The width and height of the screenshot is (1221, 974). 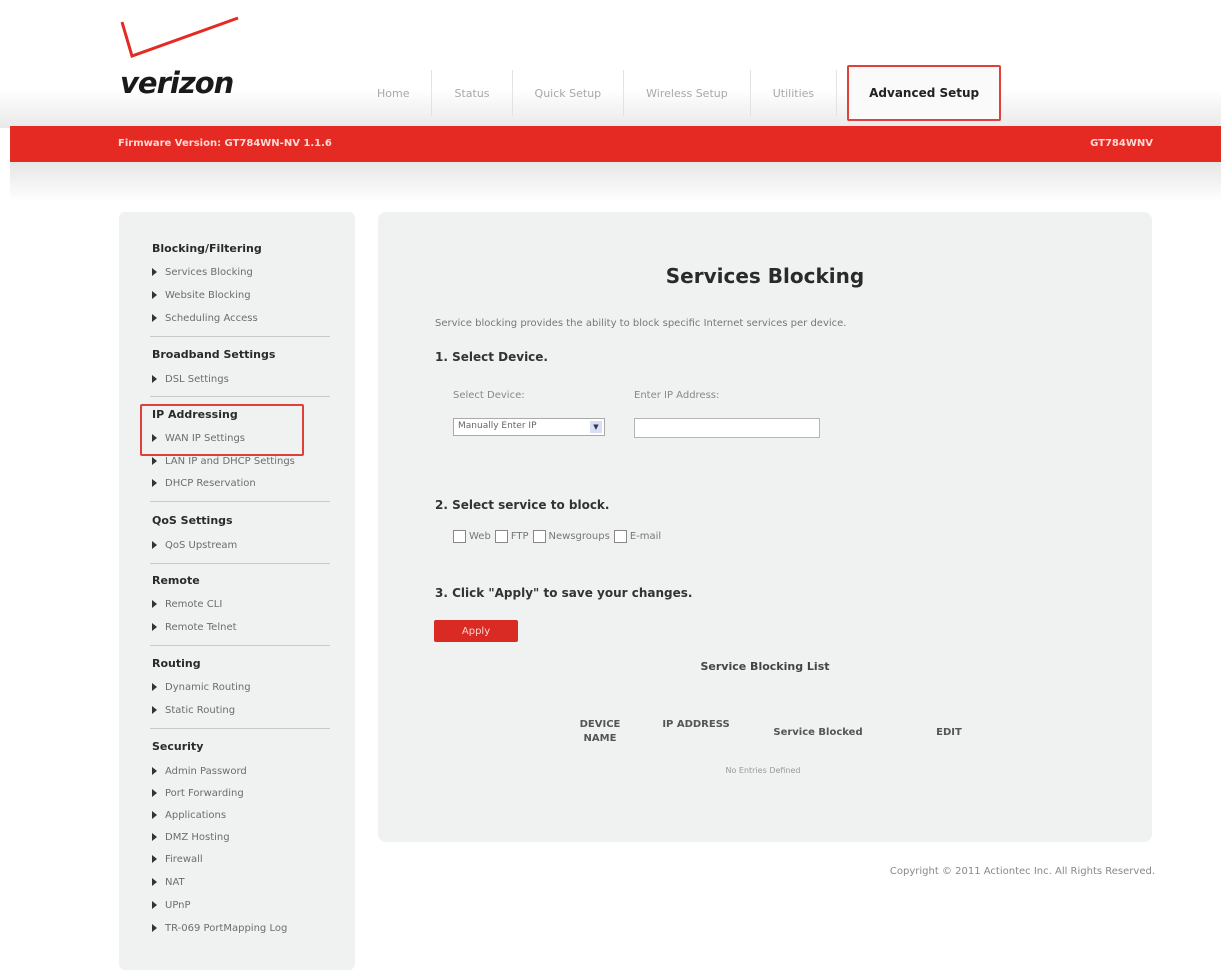 What do you see at coordinates (459, 536) in the screenshot?
I see `web-checkbox` at bounding box center [459, 536].